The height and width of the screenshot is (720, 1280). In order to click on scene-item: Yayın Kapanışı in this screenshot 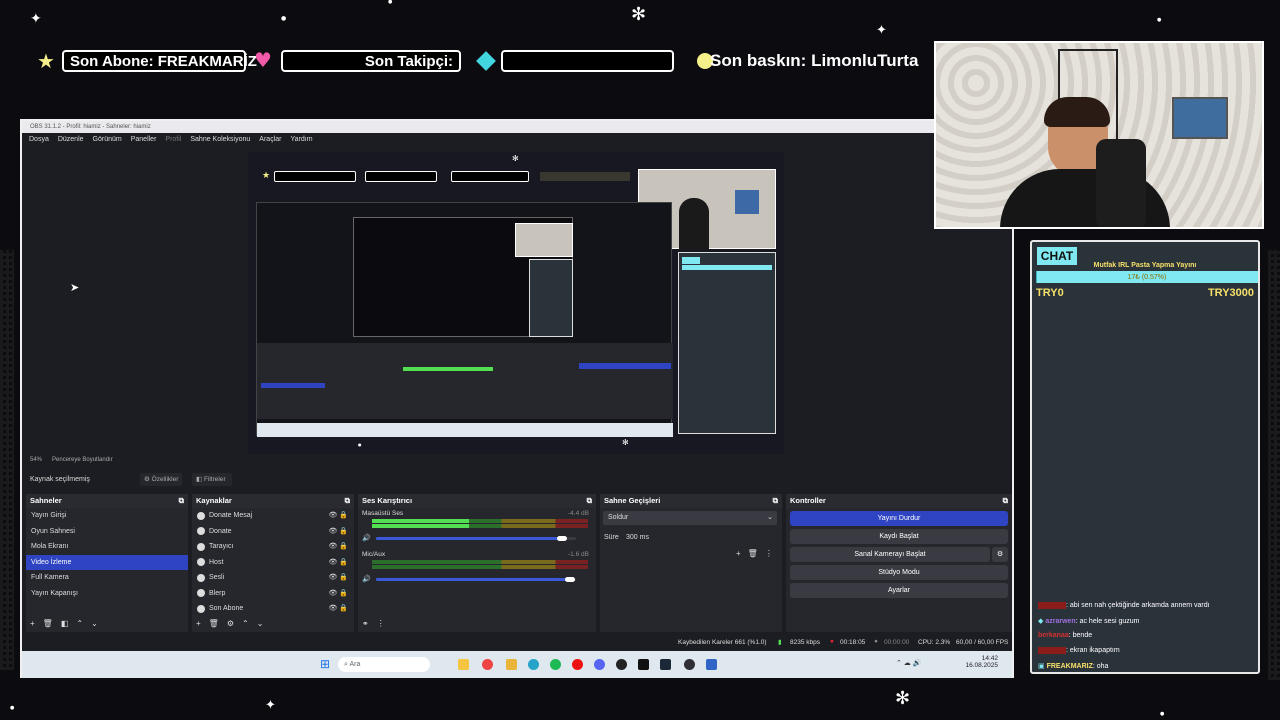, I will do `click(107, 594)`.